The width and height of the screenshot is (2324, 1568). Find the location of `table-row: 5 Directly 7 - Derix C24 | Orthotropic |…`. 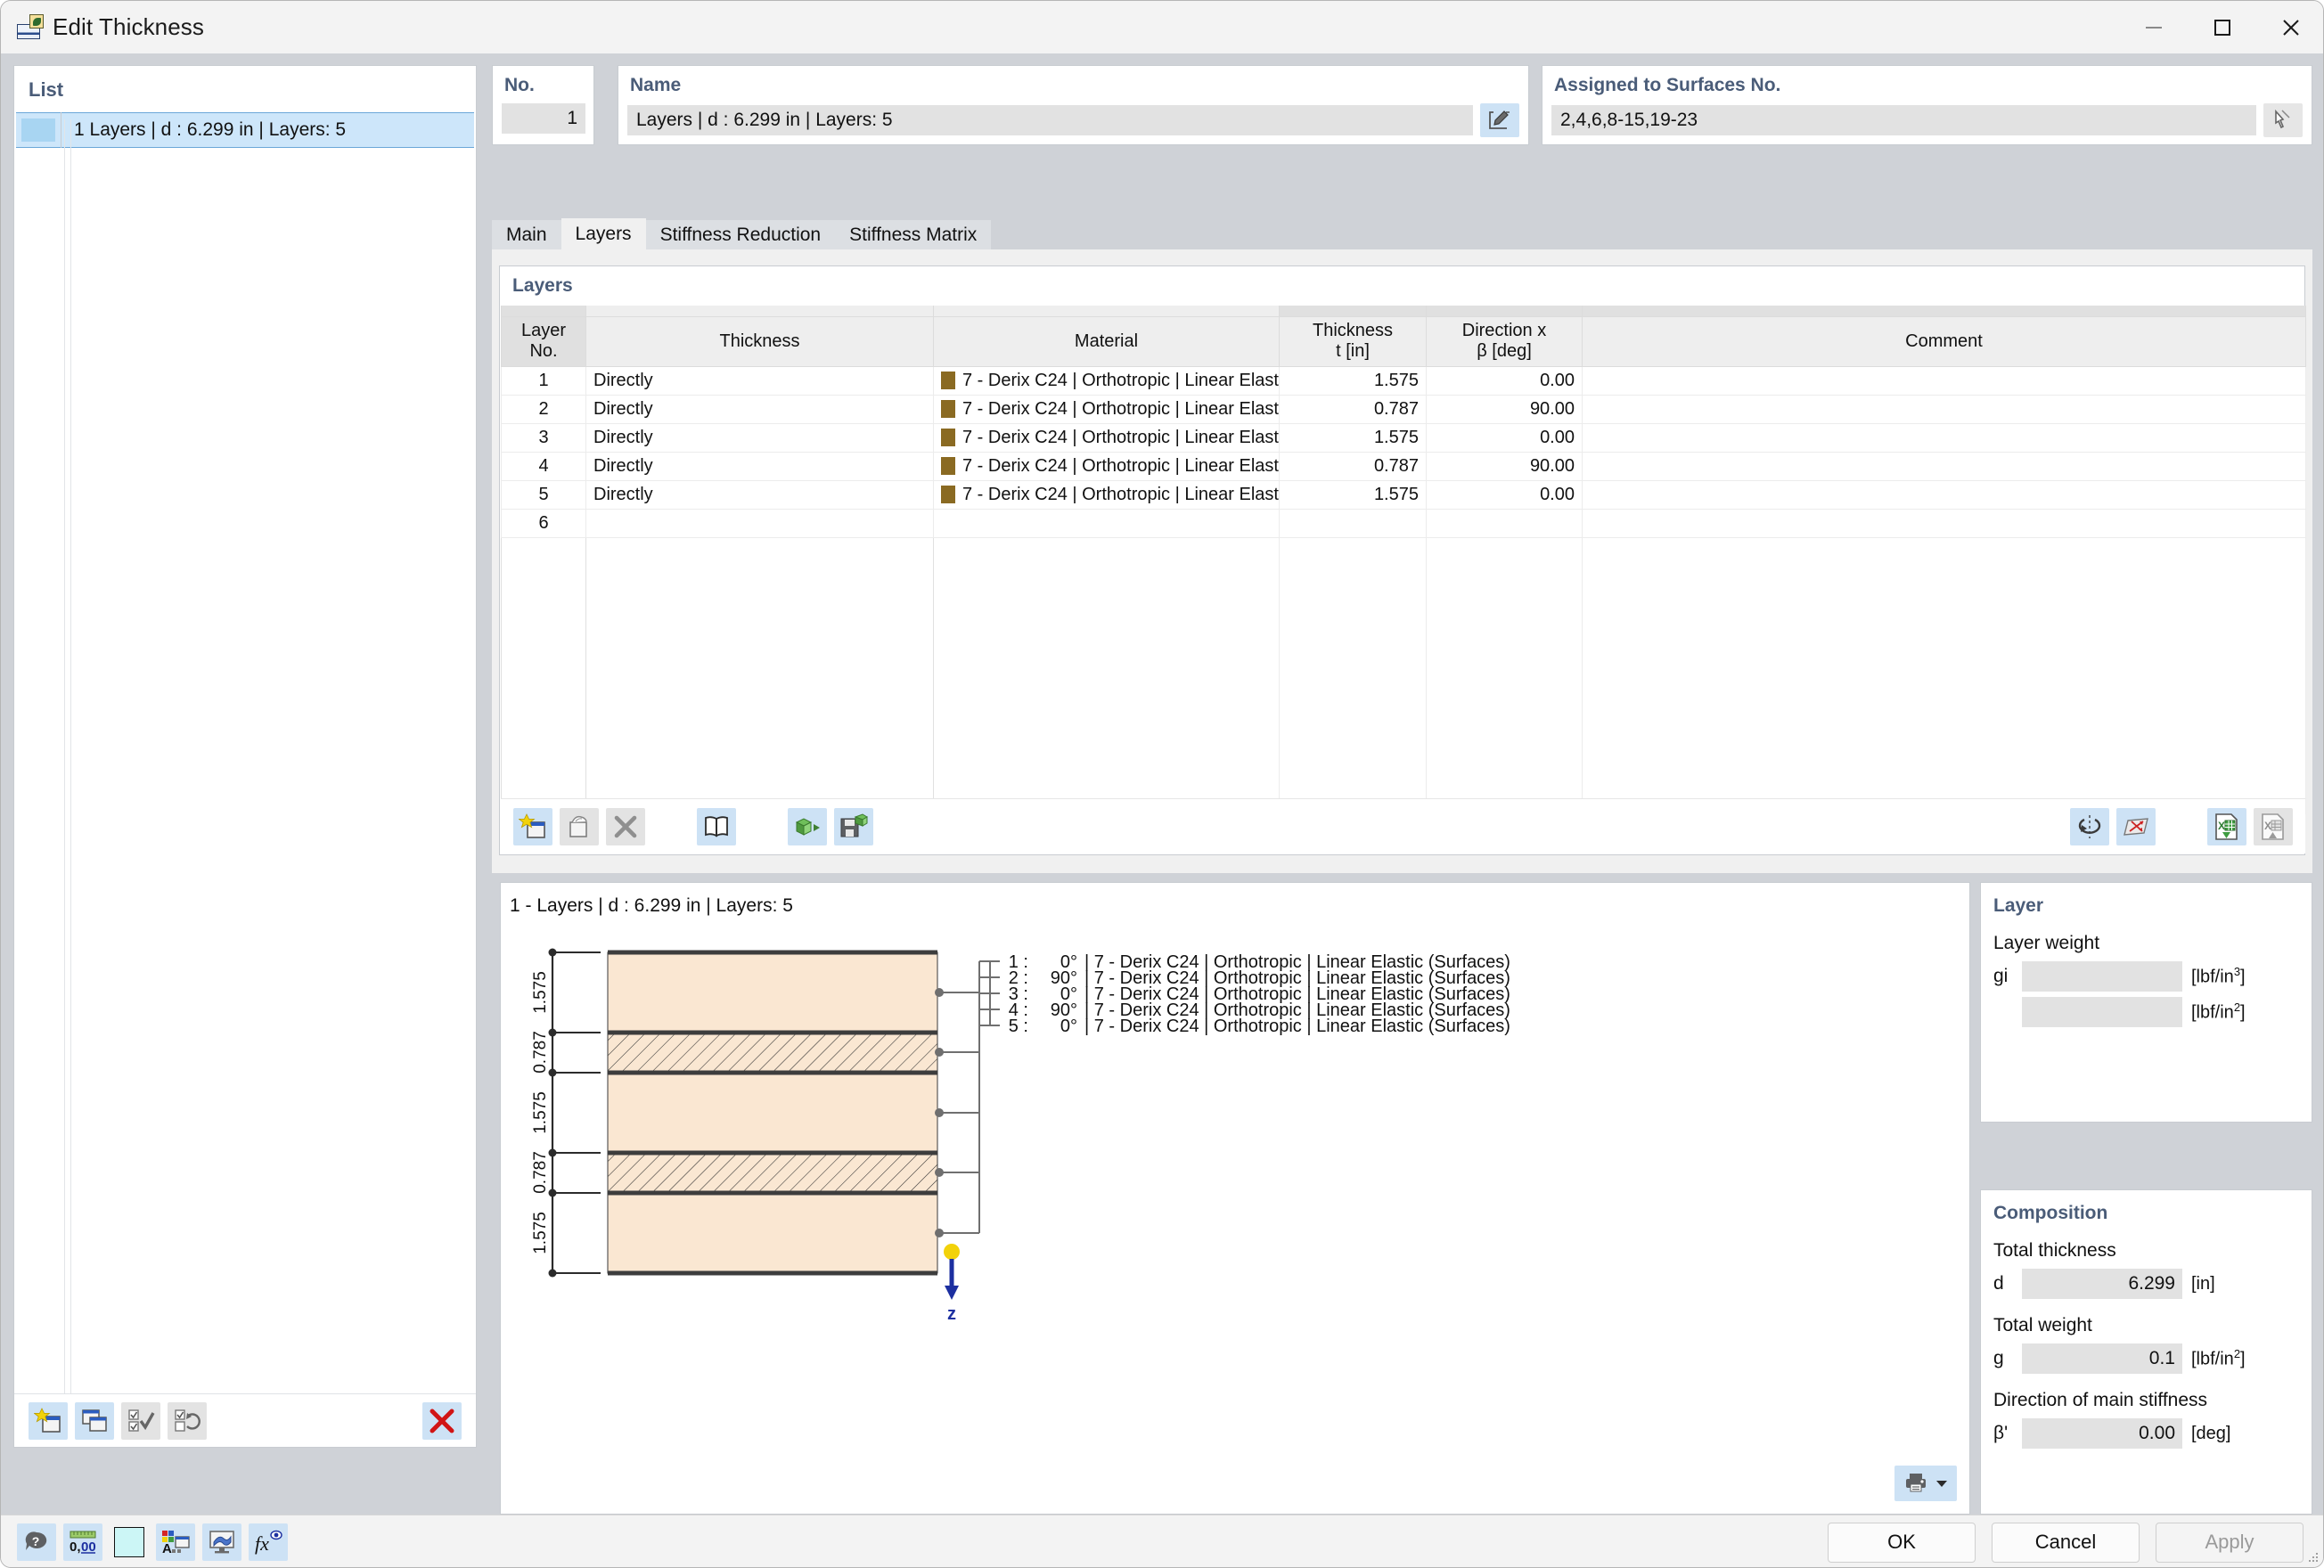

table-row: 5 Directly 7 - Derix C24 | Orthotropic |… is located at coordinates (1403, 494).